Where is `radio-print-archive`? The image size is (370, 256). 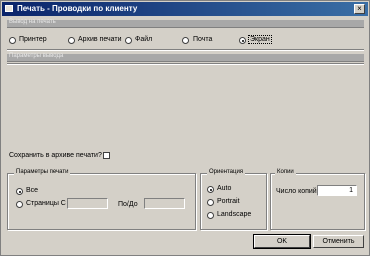 radio-print-archive is located at coordinates (71, 40).